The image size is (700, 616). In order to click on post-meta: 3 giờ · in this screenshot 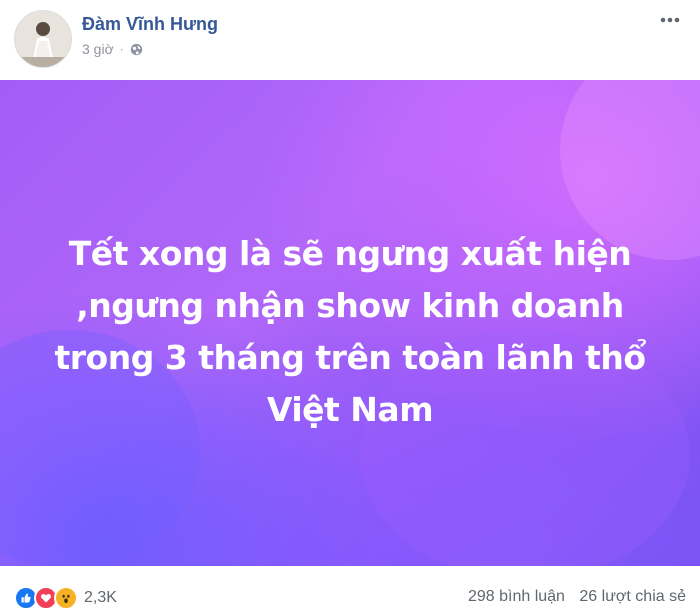, I will do `click(112, 49)`.